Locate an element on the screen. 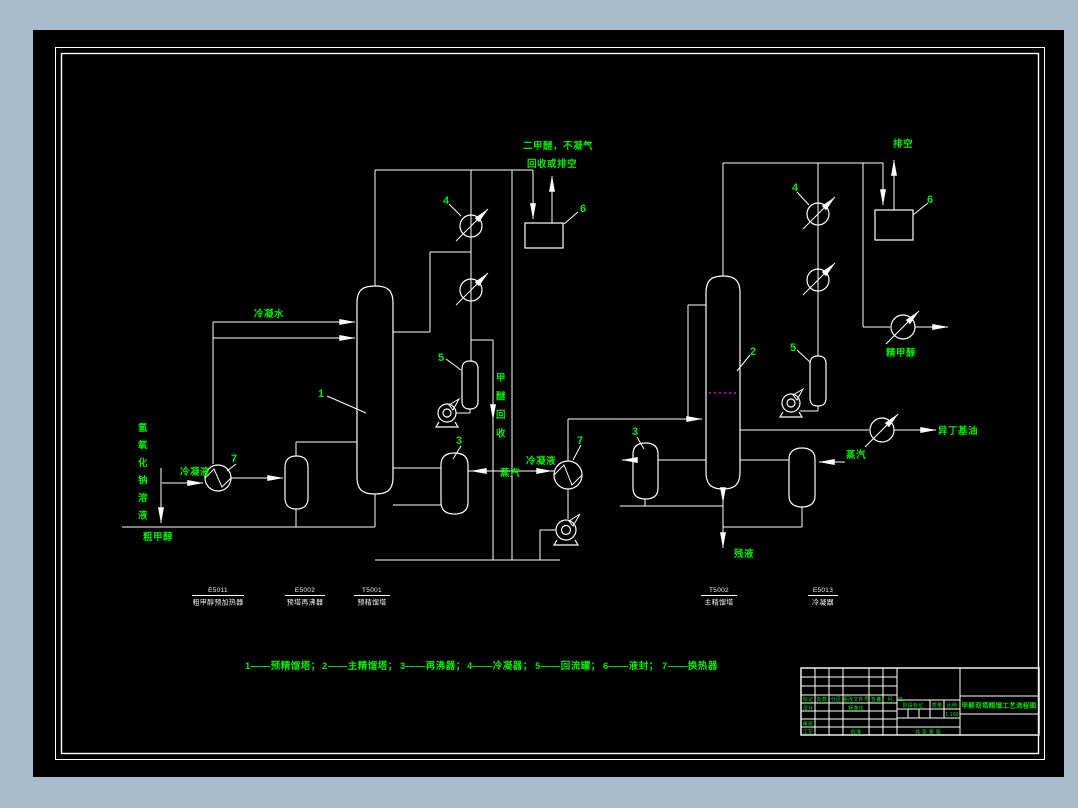  equip-num-7-right: 7 is located at coordinates (580, 441).